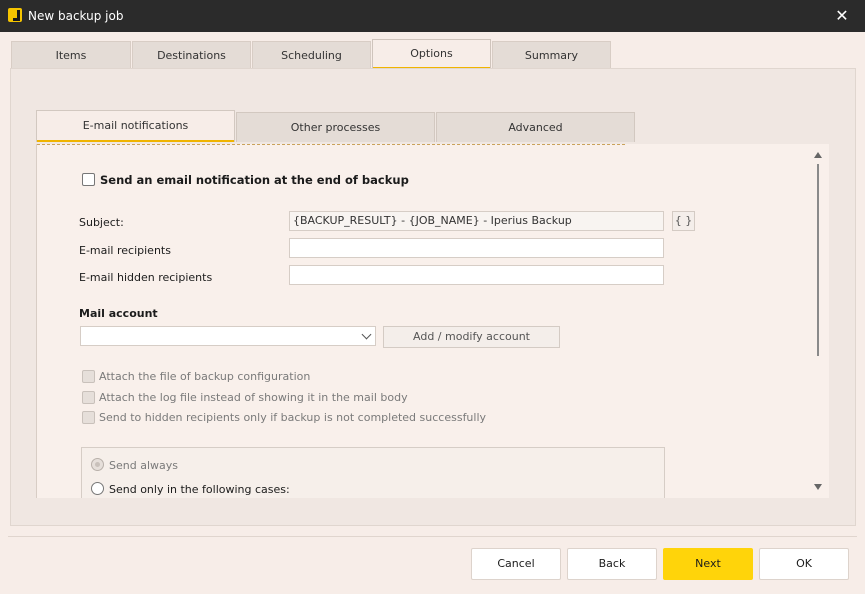 The height and width of the screenshot is (594, 865). What do you see at coordinates (311, 55) in the screenshot?
I see `tab-scheduling: Scheduling` at bounding box center [311, 55].